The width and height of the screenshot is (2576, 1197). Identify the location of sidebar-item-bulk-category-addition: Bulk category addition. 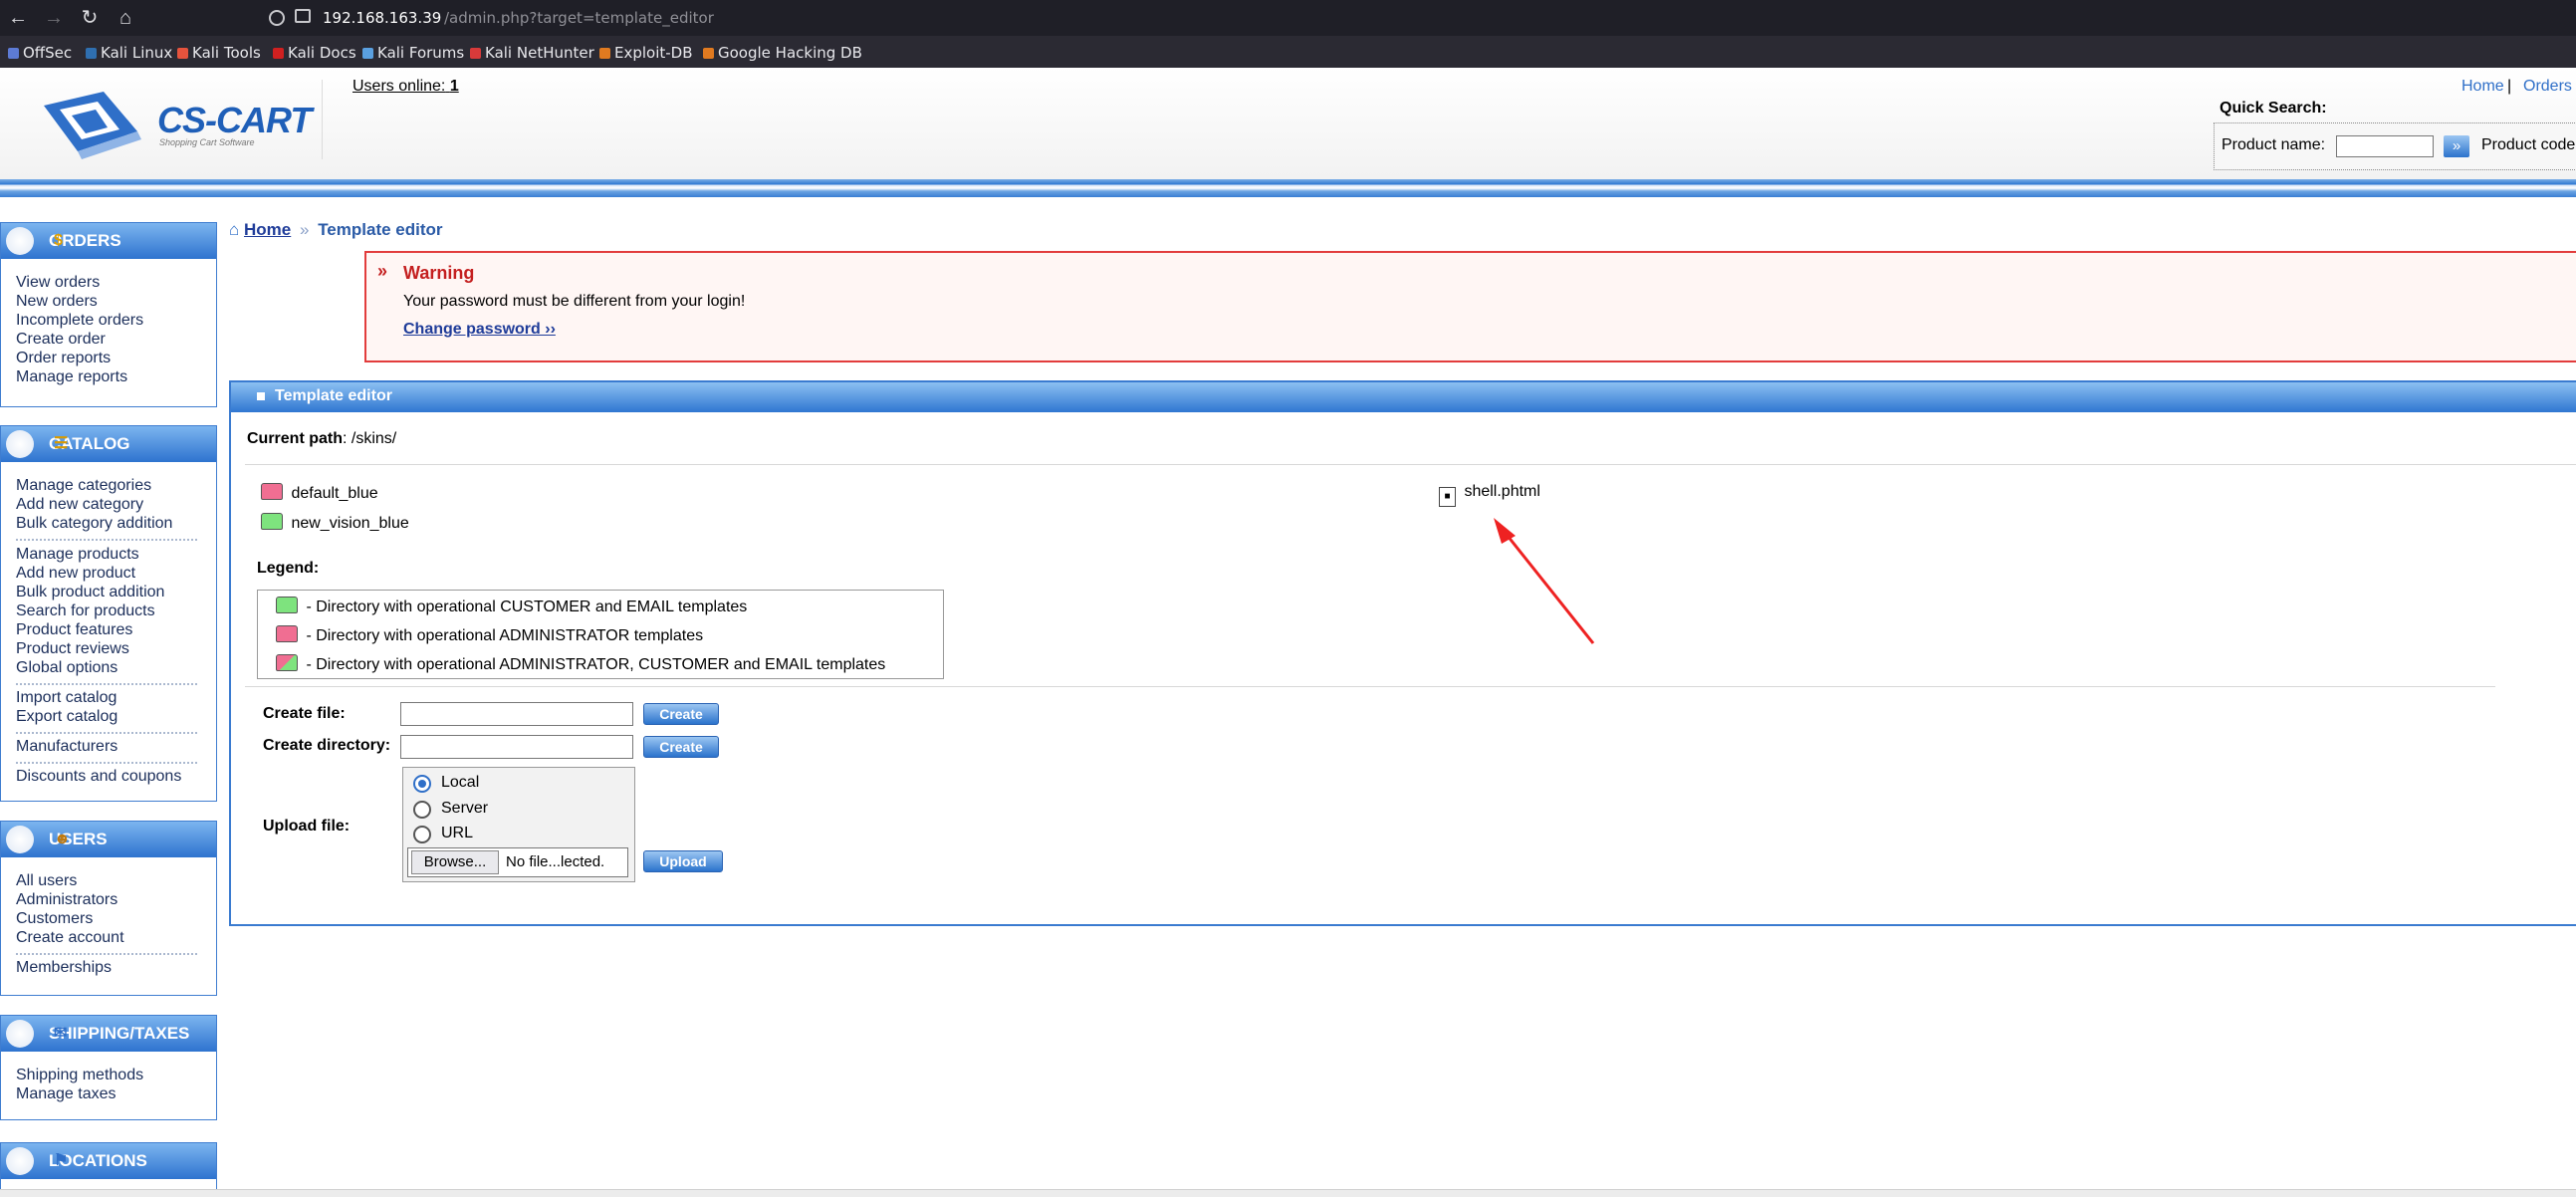
(94, 524).